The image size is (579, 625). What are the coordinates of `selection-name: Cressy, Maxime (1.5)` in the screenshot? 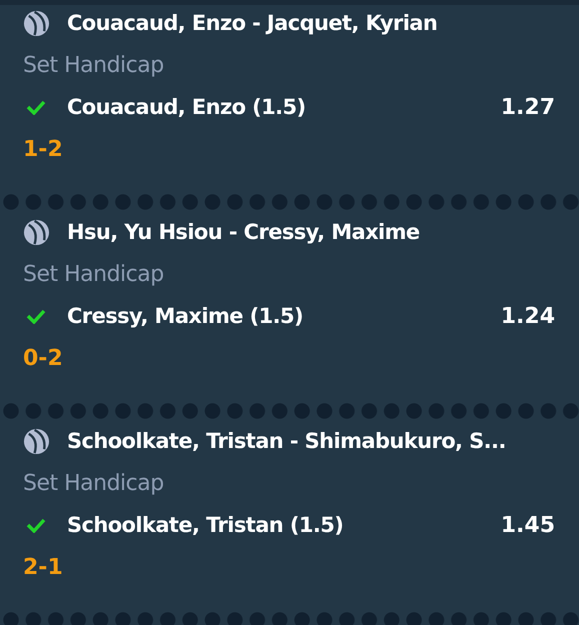 It's located at (185, 316).